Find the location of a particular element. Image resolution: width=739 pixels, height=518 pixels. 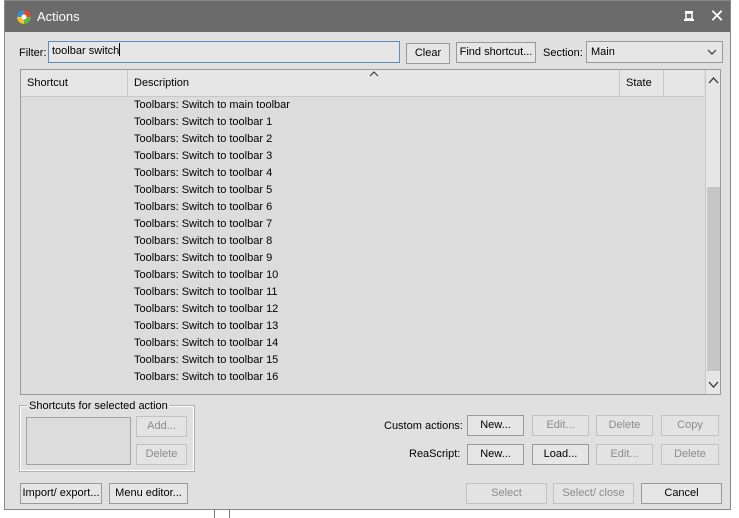

list-item: Toolbars: Switch to toolbar 2 is located at coordinates (414, 139).